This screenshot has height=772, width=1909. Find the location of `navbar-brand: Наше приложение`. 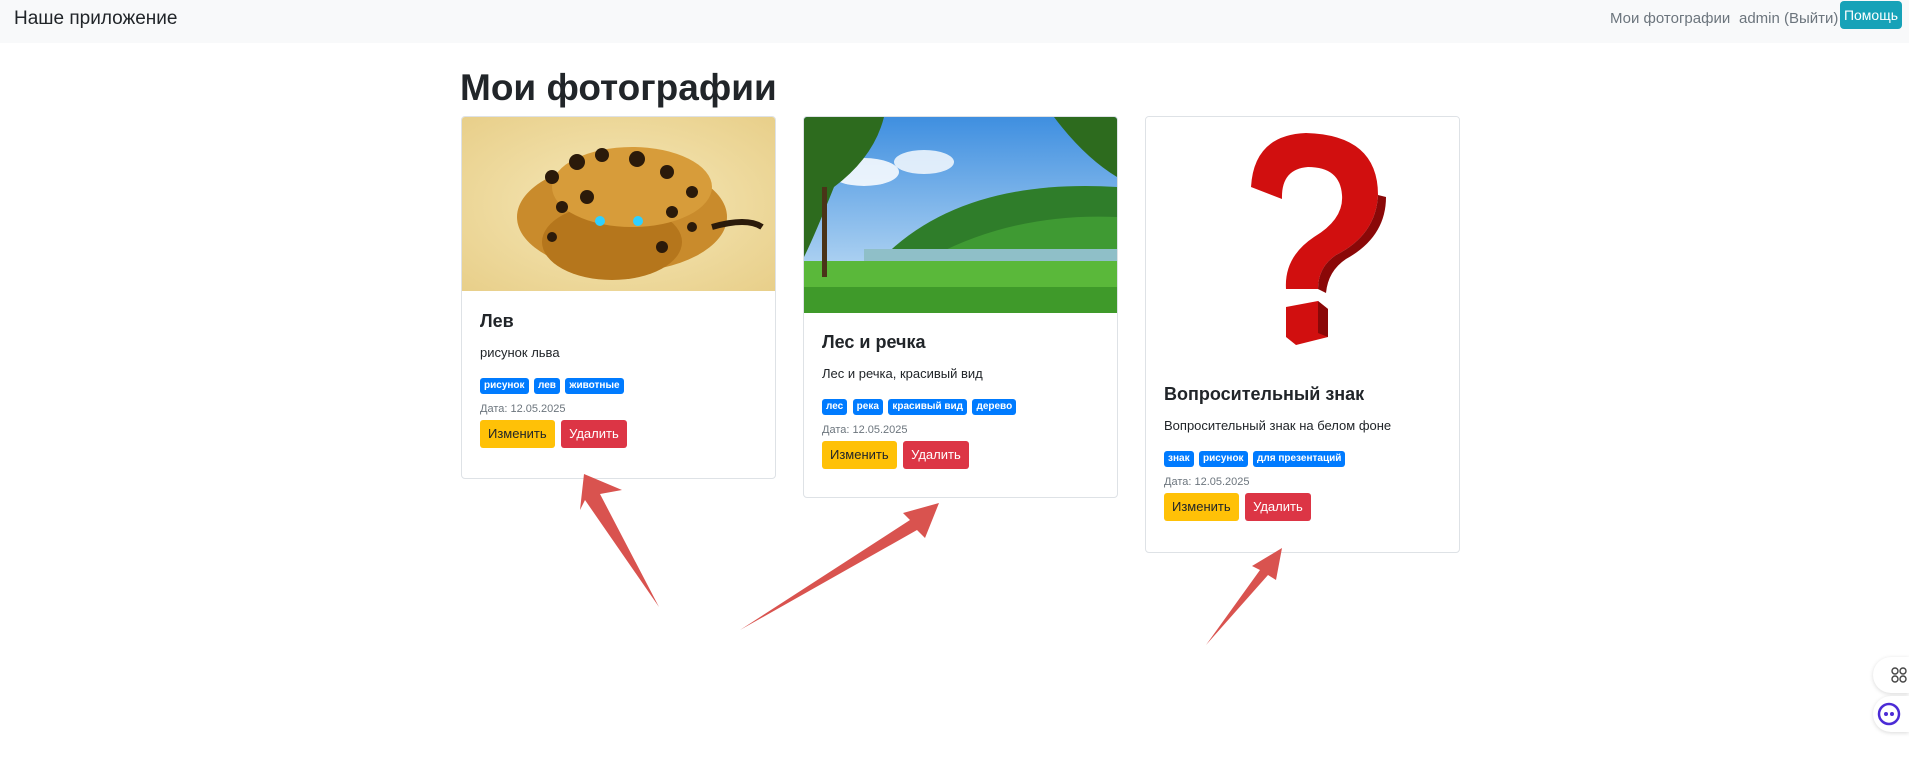

navbar-brand: Наше приложение is located at coordinates (95, 19).